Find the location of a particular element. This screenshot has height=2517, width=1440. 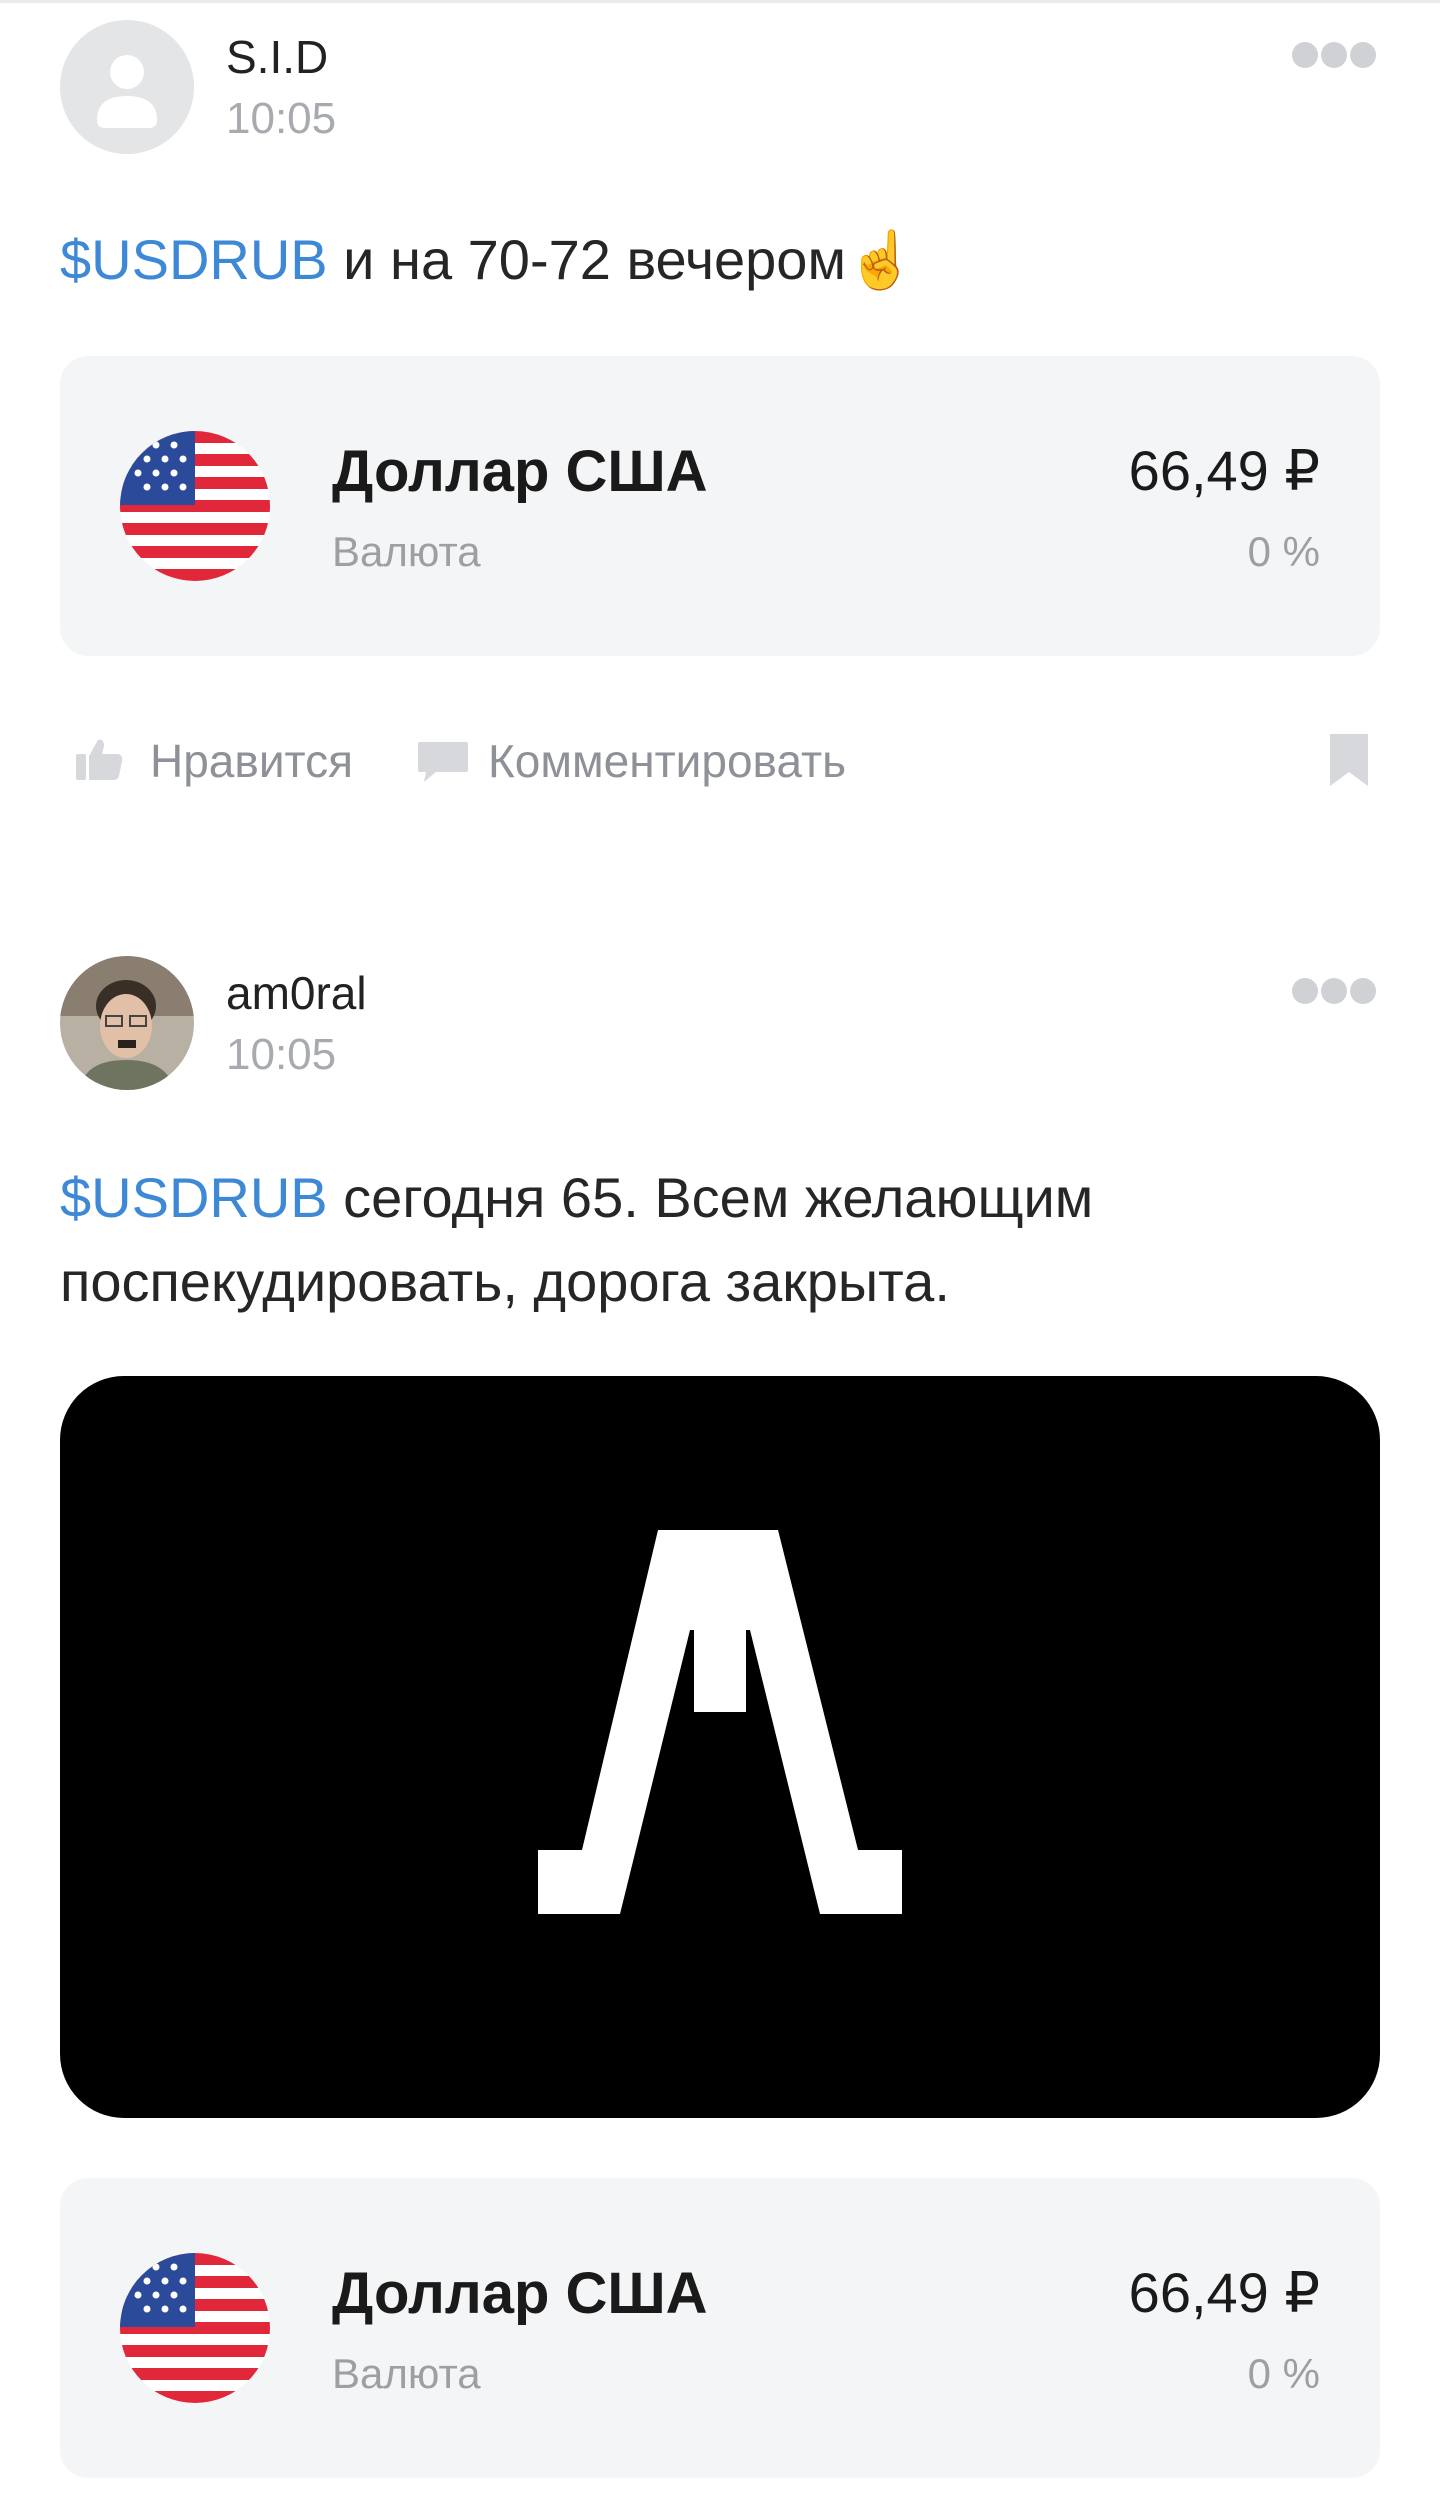

comment-icon is located at coordinates (443, 762).